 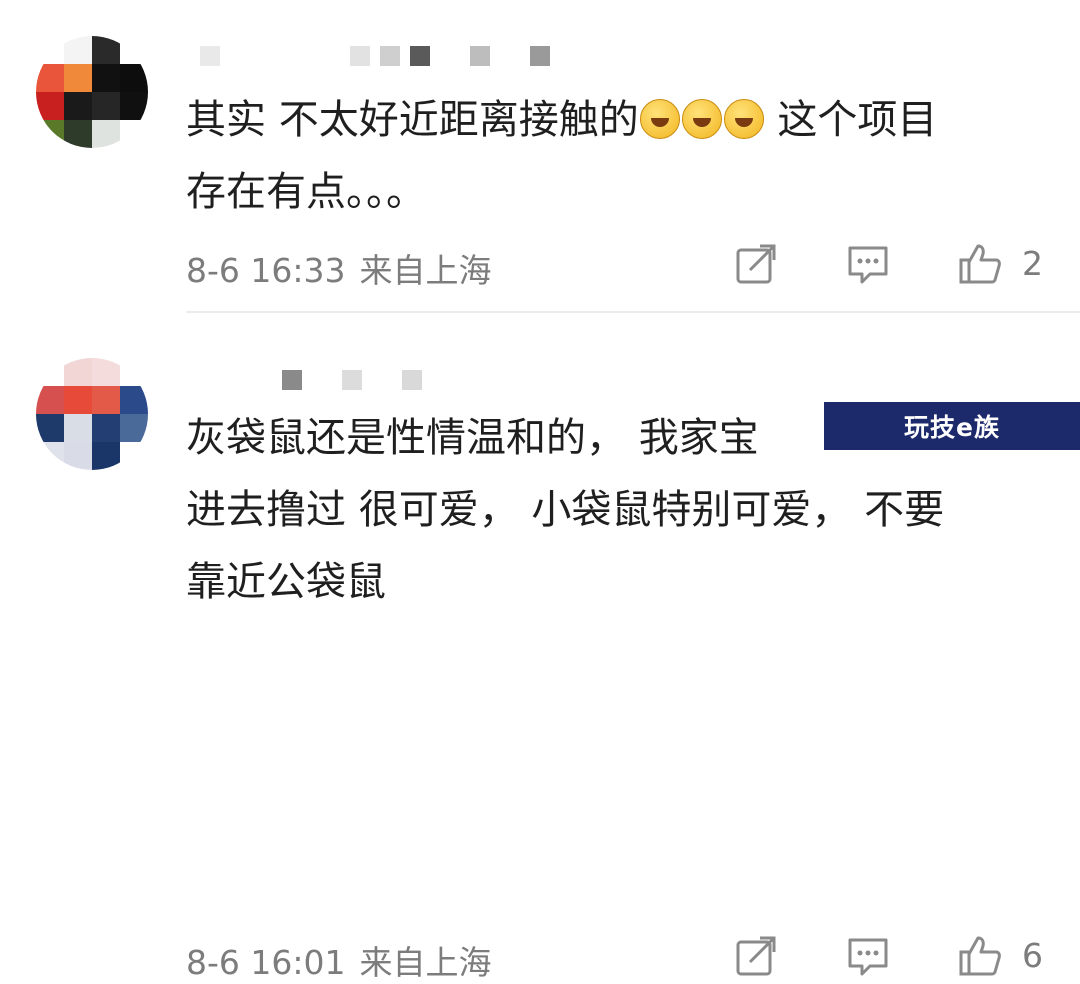 What do you see at coordinates (1032, 263) in the screenshot?
I see `like-count: 2` at bounding box center [1032, 263].